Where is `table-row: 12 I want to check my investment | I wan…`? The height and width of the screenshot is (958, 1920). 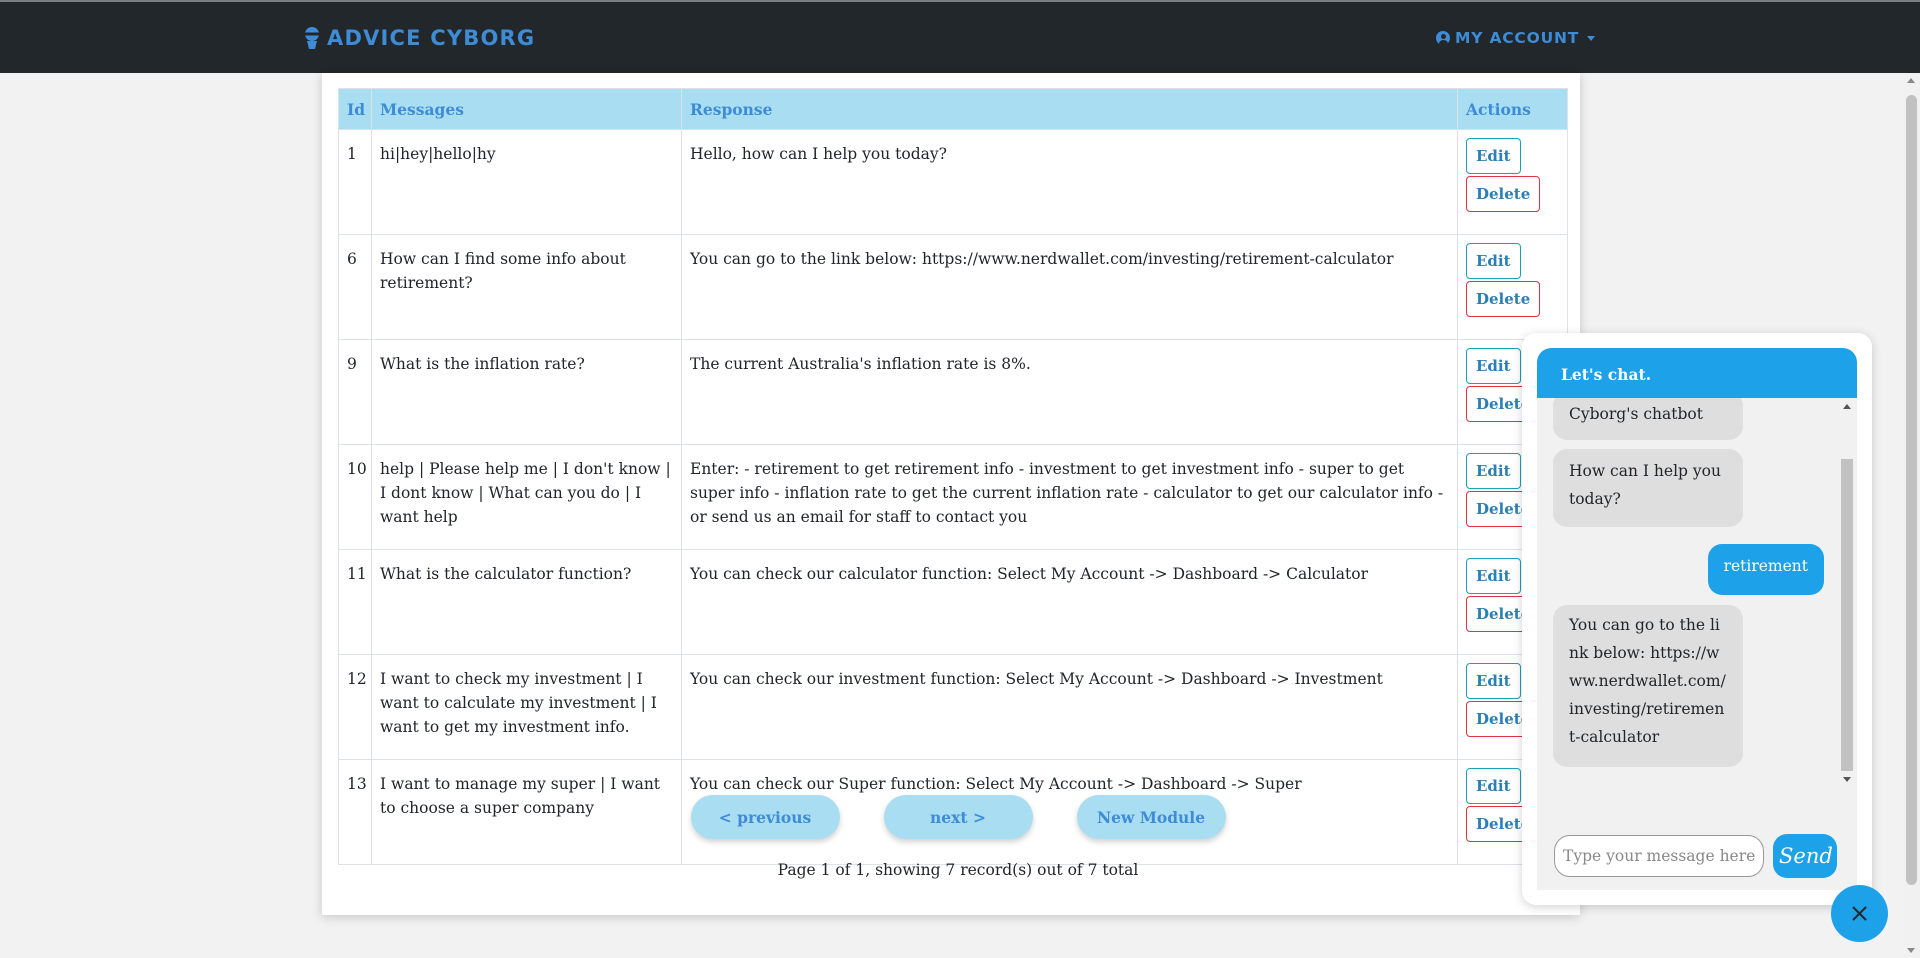 table-row: 12 I want to check my investment | I wan… is located at coordinates (953, 707).